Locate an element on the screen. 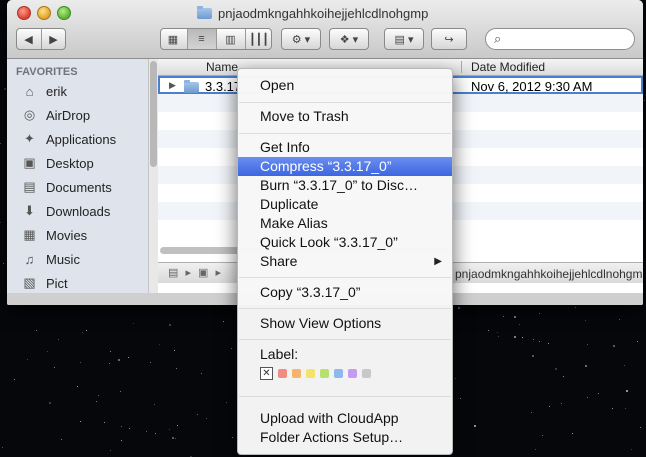 The width and height of the screenshot is (646, 457). forward-button: ▶ is located at coordinates (54, 39).